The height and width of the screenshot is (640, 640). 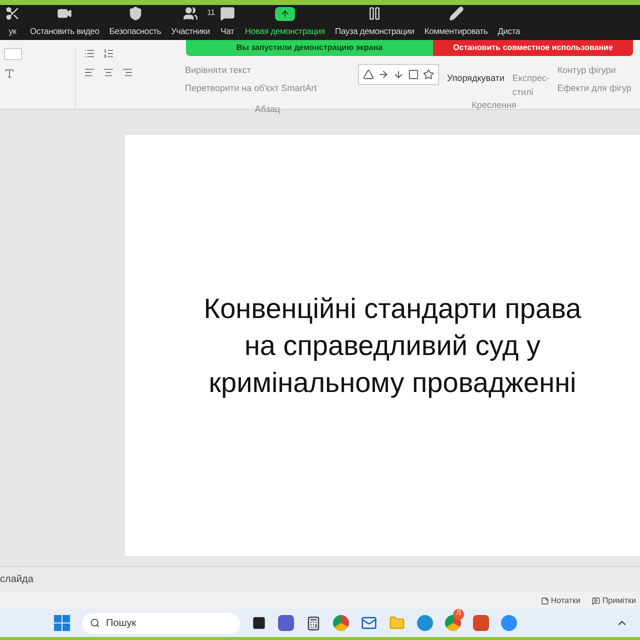 What do you see at coordinates (533, 48) in the screenshot?
I see `stop-share-button: Остановить совместное использование` at bounding box center [533, 48].